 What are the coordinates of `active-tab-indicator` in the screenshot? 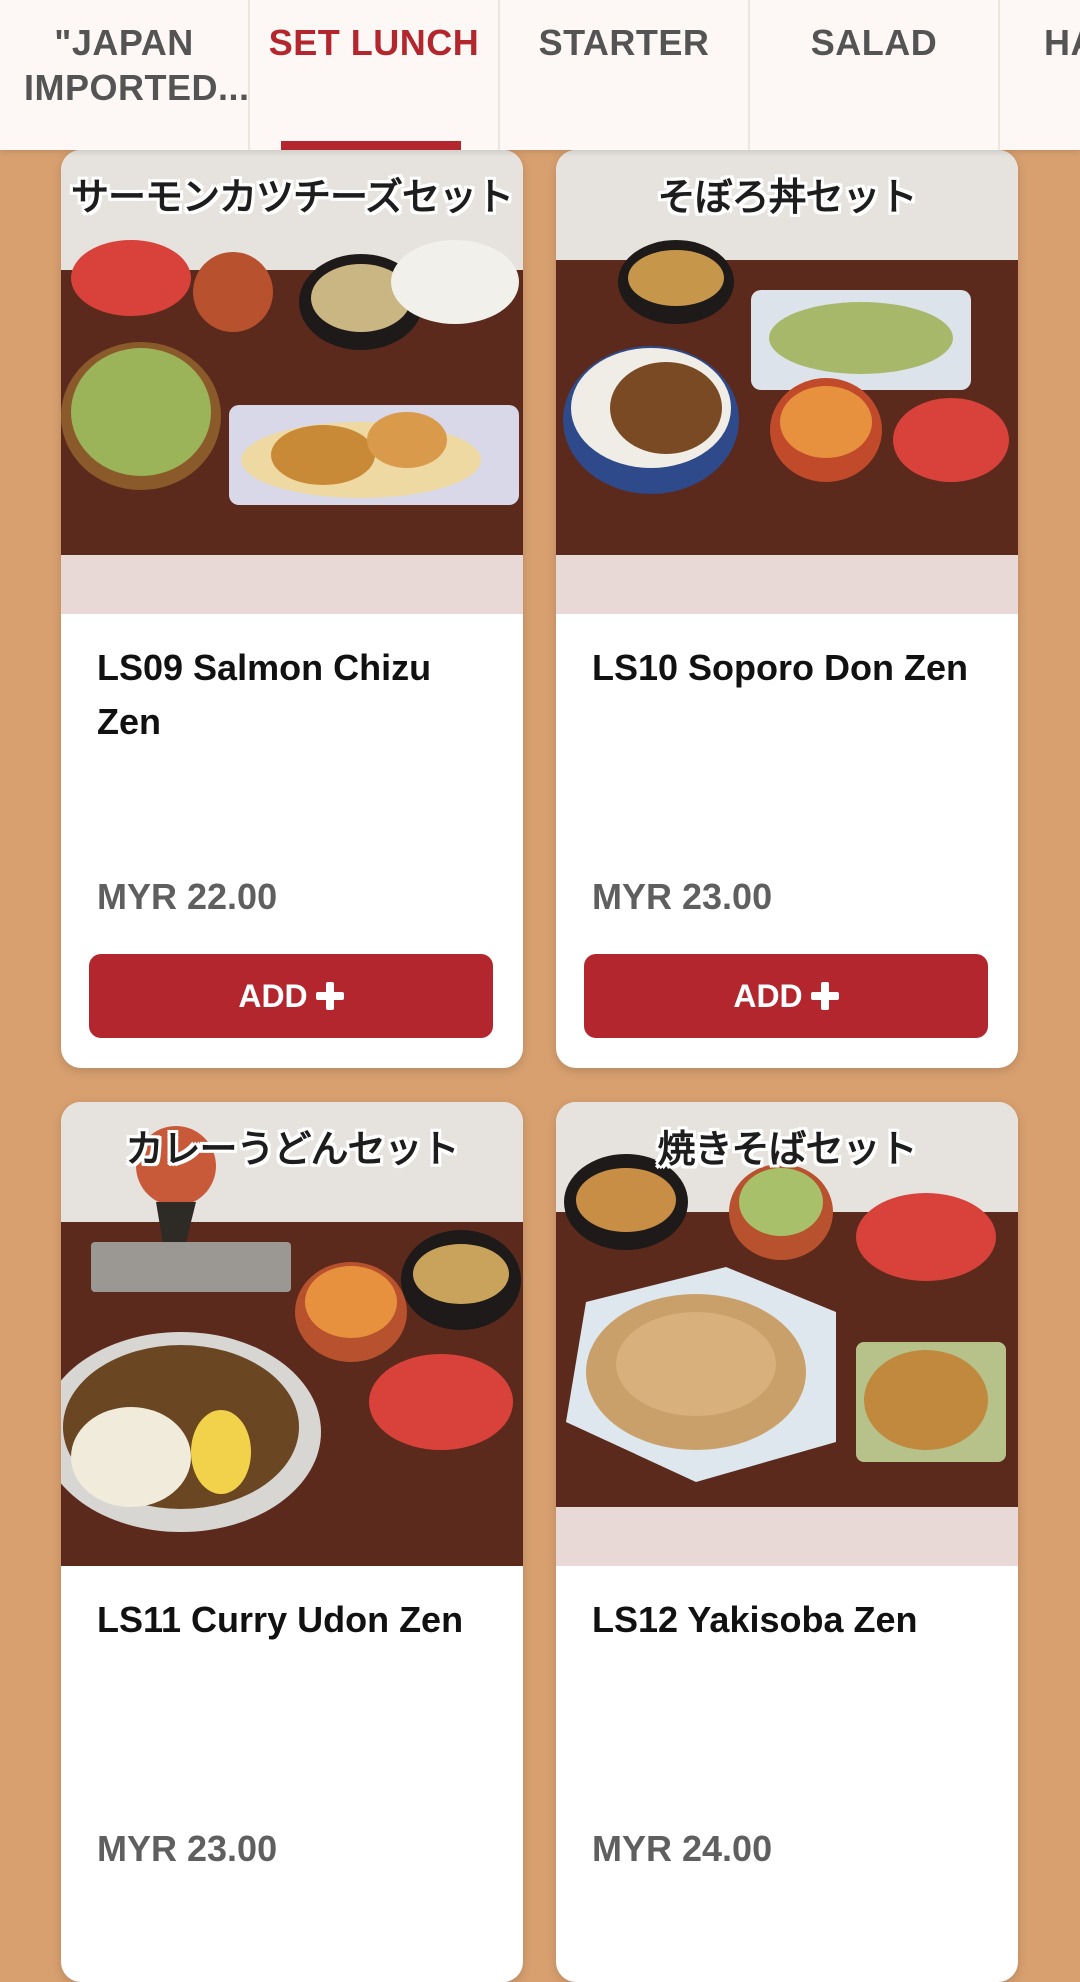 It's located at (371, 145).